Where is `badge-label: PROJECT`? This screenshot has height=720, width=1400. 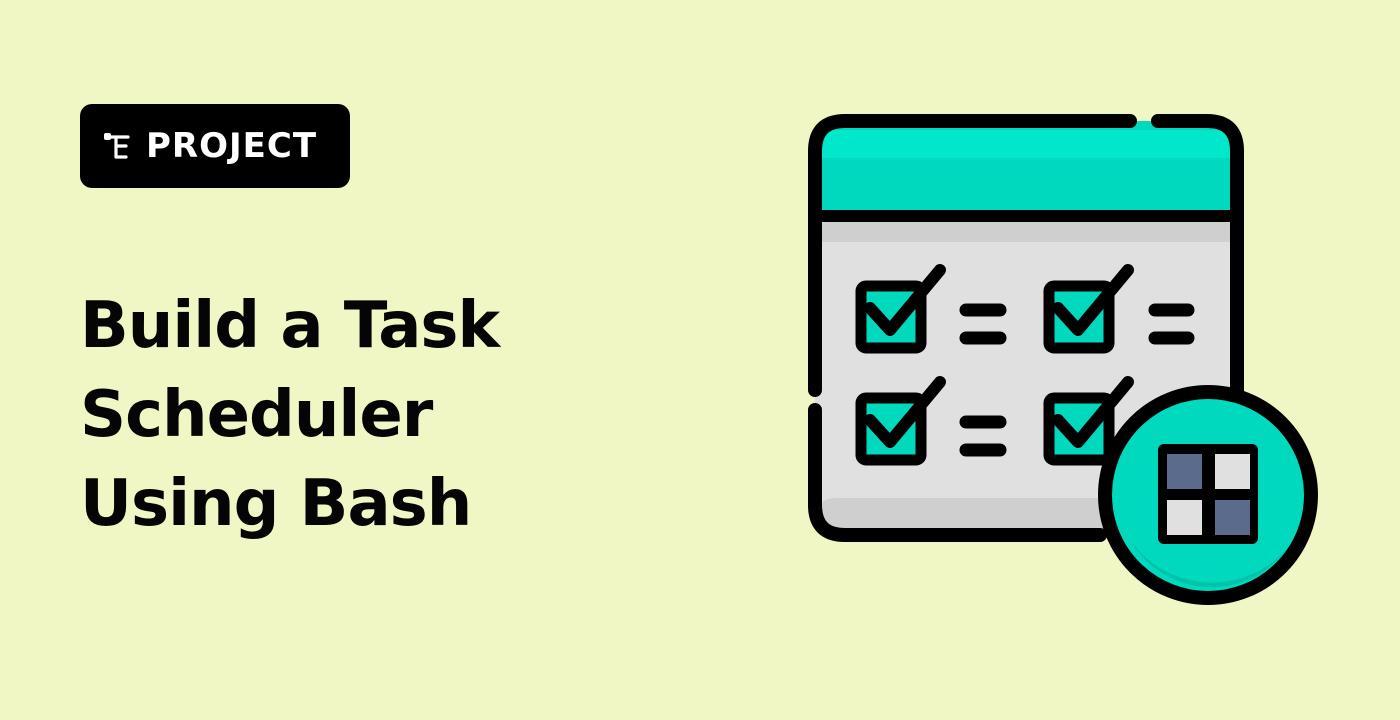
badge-label: PROJECT is located at coordinates (232, 146).